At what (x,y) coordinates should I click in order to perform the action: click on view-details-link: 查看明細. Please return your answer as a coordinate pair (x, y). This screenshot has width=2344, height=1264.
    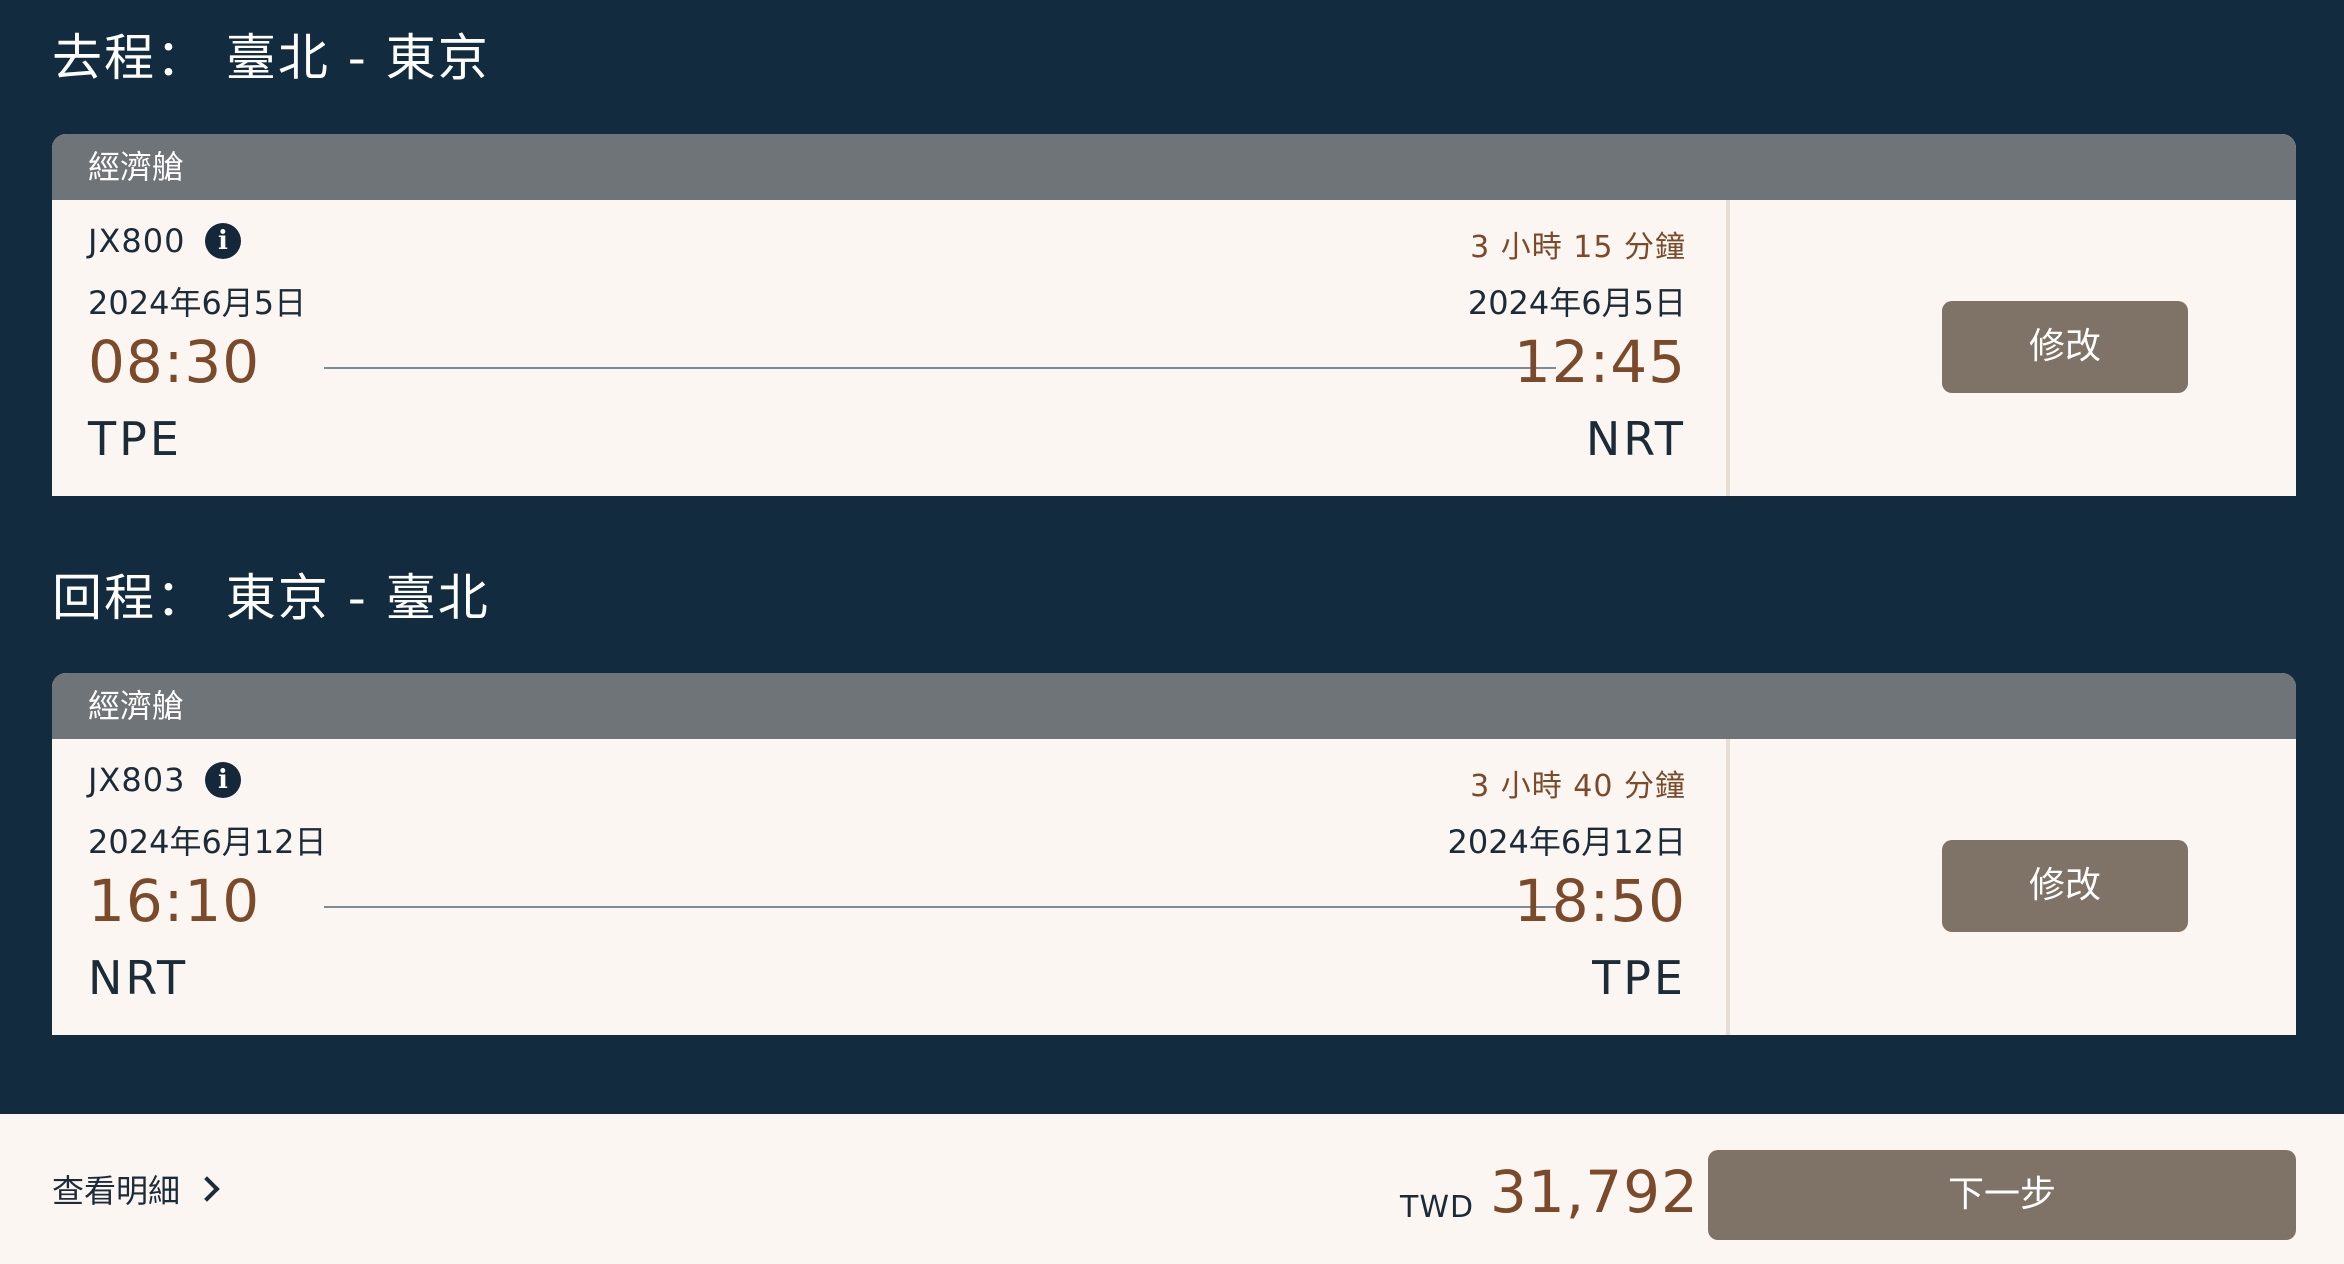
    Looking at the image, I should click on (136, 1189).